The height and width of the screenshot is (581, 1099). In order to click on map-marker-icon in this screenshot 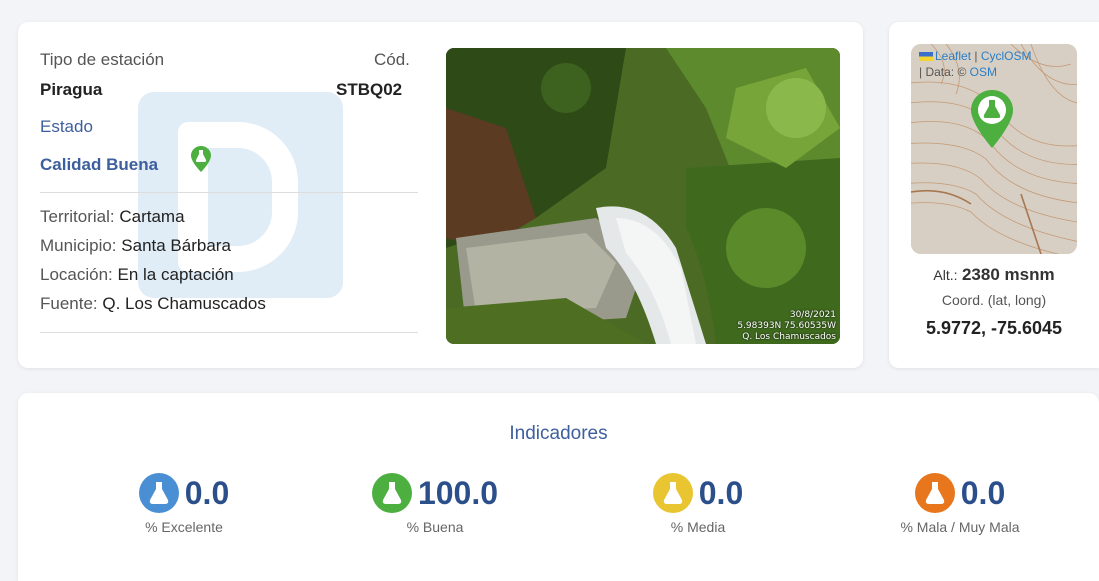, I will do `click(992, 119)`.